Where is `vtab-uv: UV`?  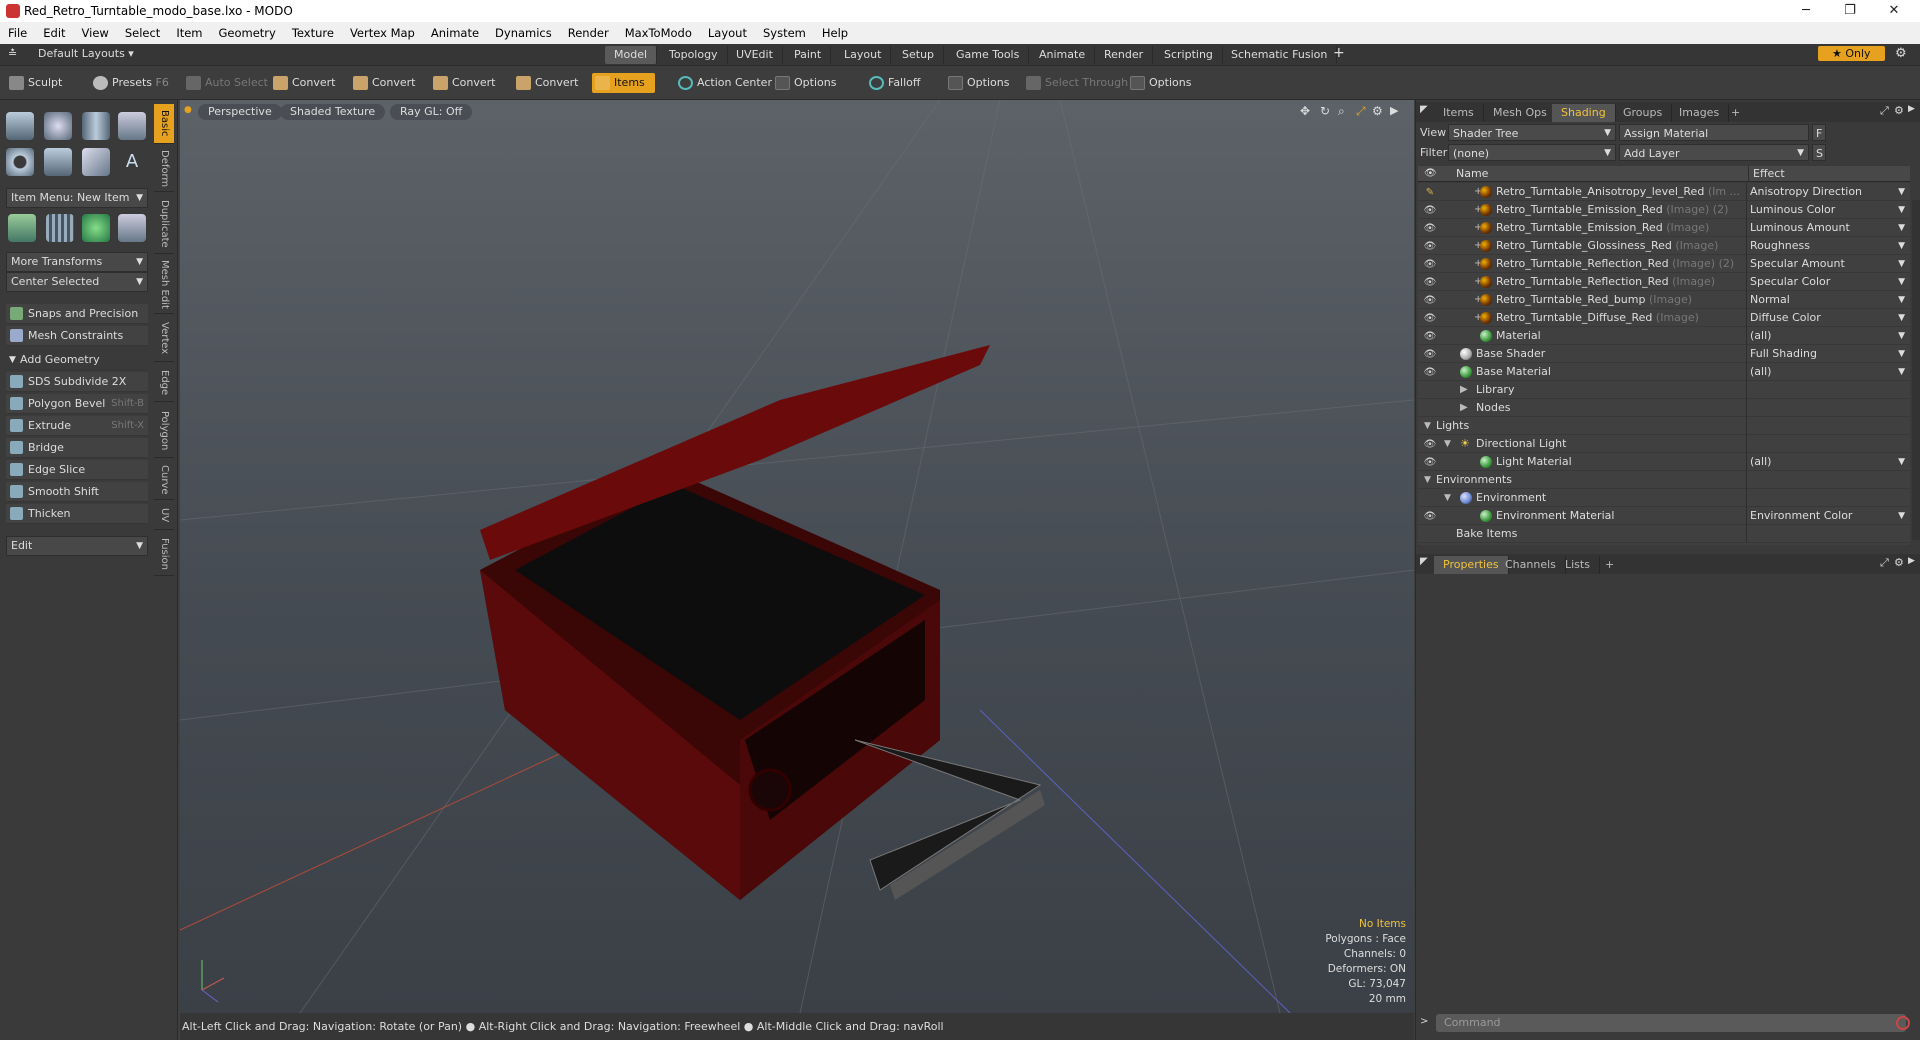
vtab-uv: UV is located at coordinates (164, 516).